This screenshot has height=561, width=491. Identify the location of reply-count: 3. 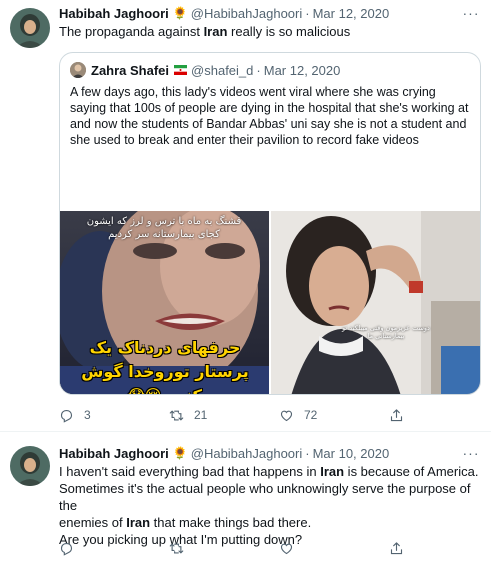
(87, 415).